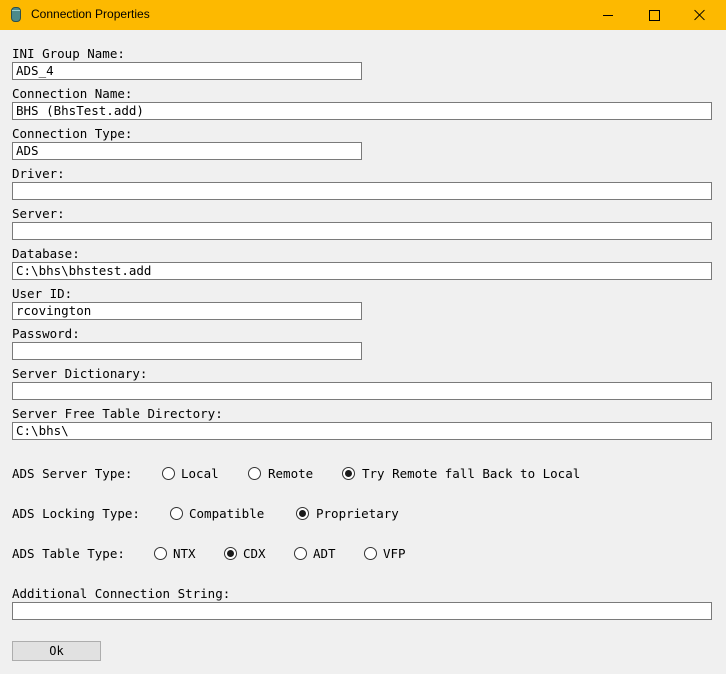 The height and width of the screenshot is (674, 726). Describe the element at coordinates (38, 173) in the screenshot. I see `driver-label: Driver:` at that location.